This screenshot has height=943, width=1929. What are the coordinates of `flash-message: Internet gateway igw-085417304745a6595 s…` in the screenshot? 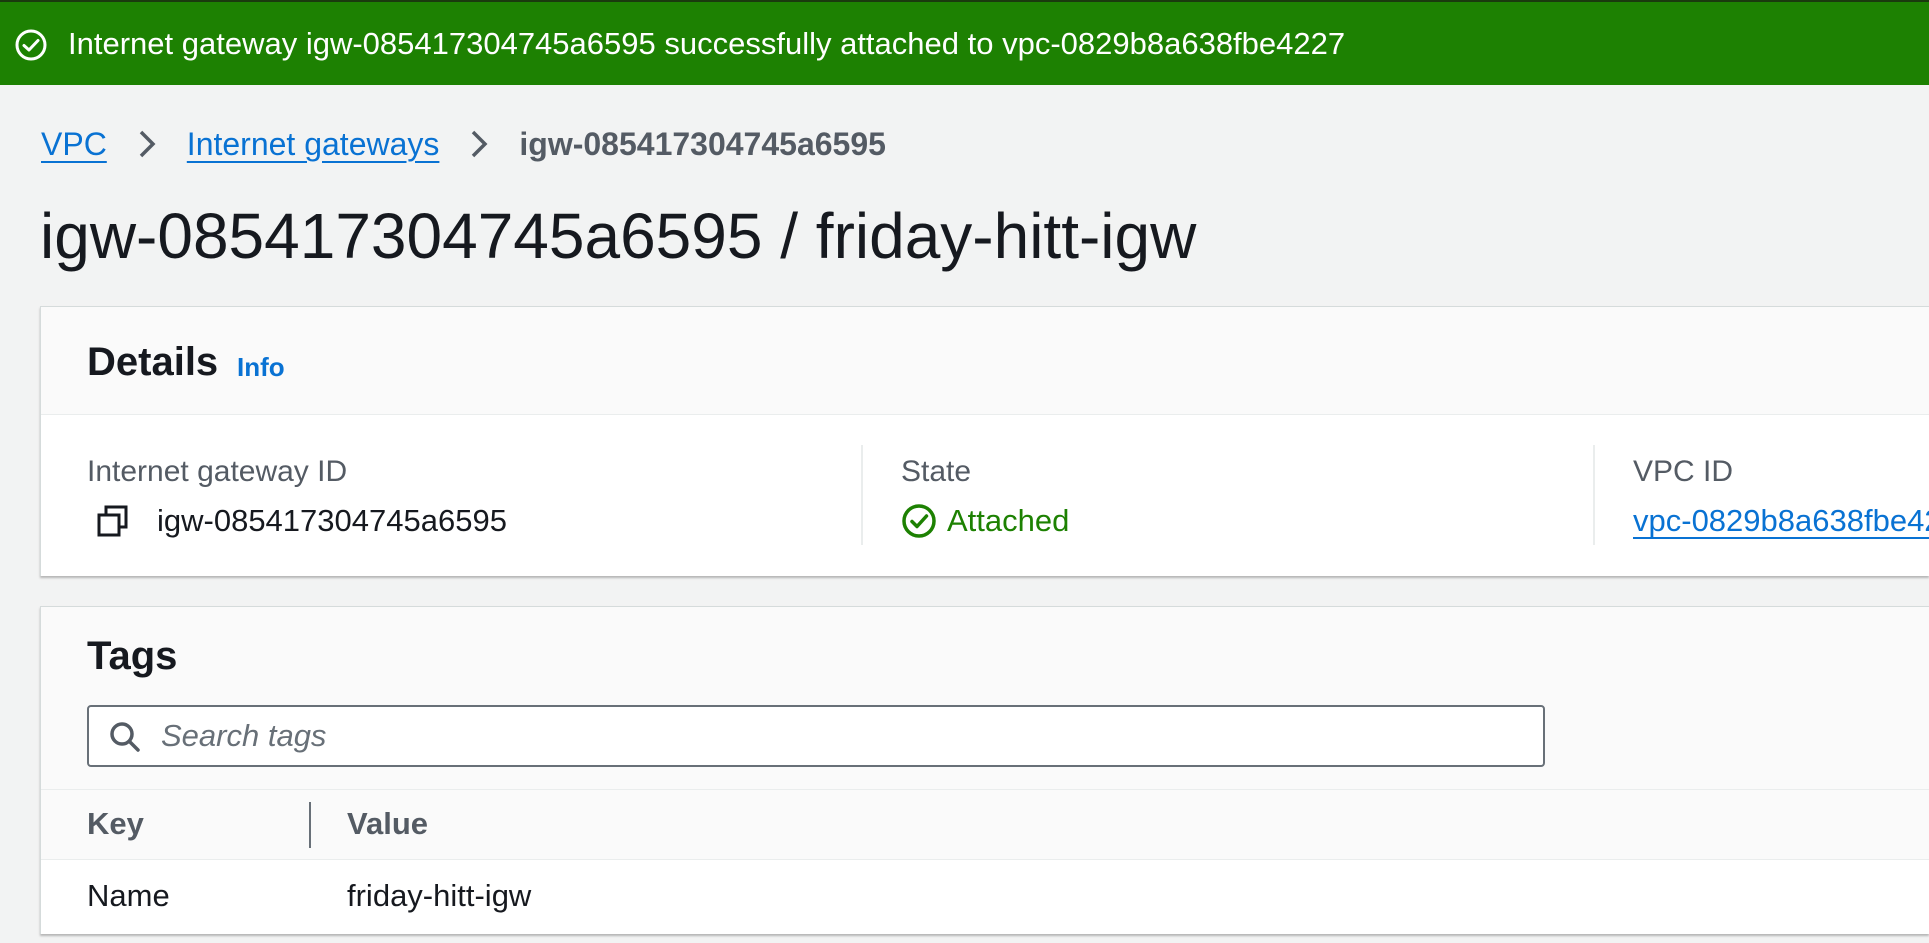 It's located at (707, 43).